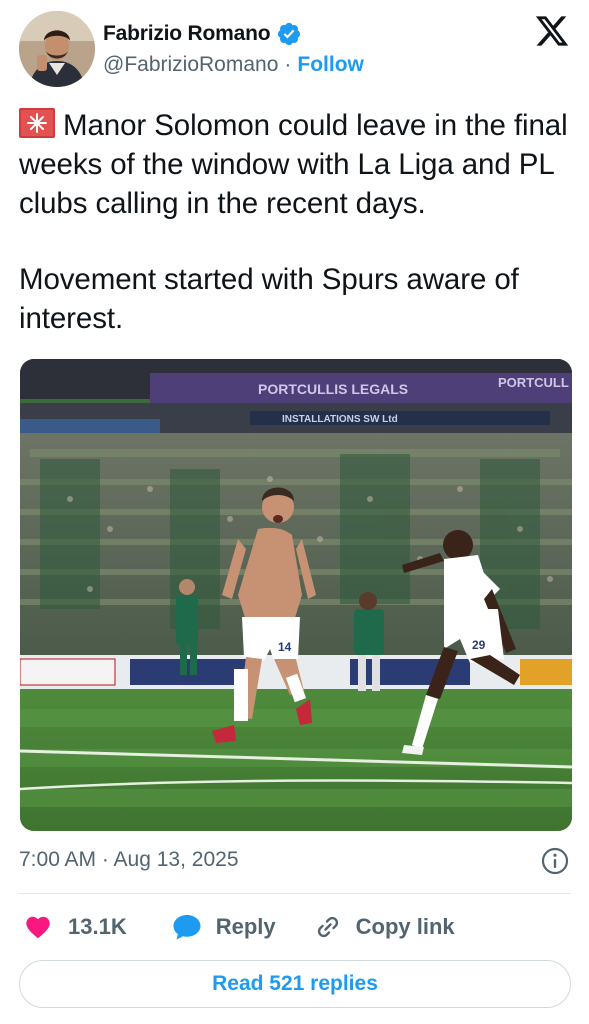  Describe the element at coordinates (295, 51) in the screenshot. I see `tweet-header: Fabrizio Romano @FabrizioRomano · Follow` at that location.